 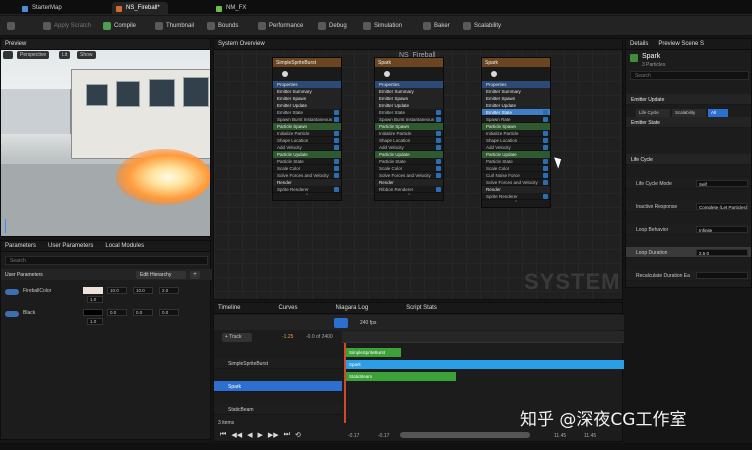 I want to click on emitter-module: Spawn Rate, so click(x=516, y=119).